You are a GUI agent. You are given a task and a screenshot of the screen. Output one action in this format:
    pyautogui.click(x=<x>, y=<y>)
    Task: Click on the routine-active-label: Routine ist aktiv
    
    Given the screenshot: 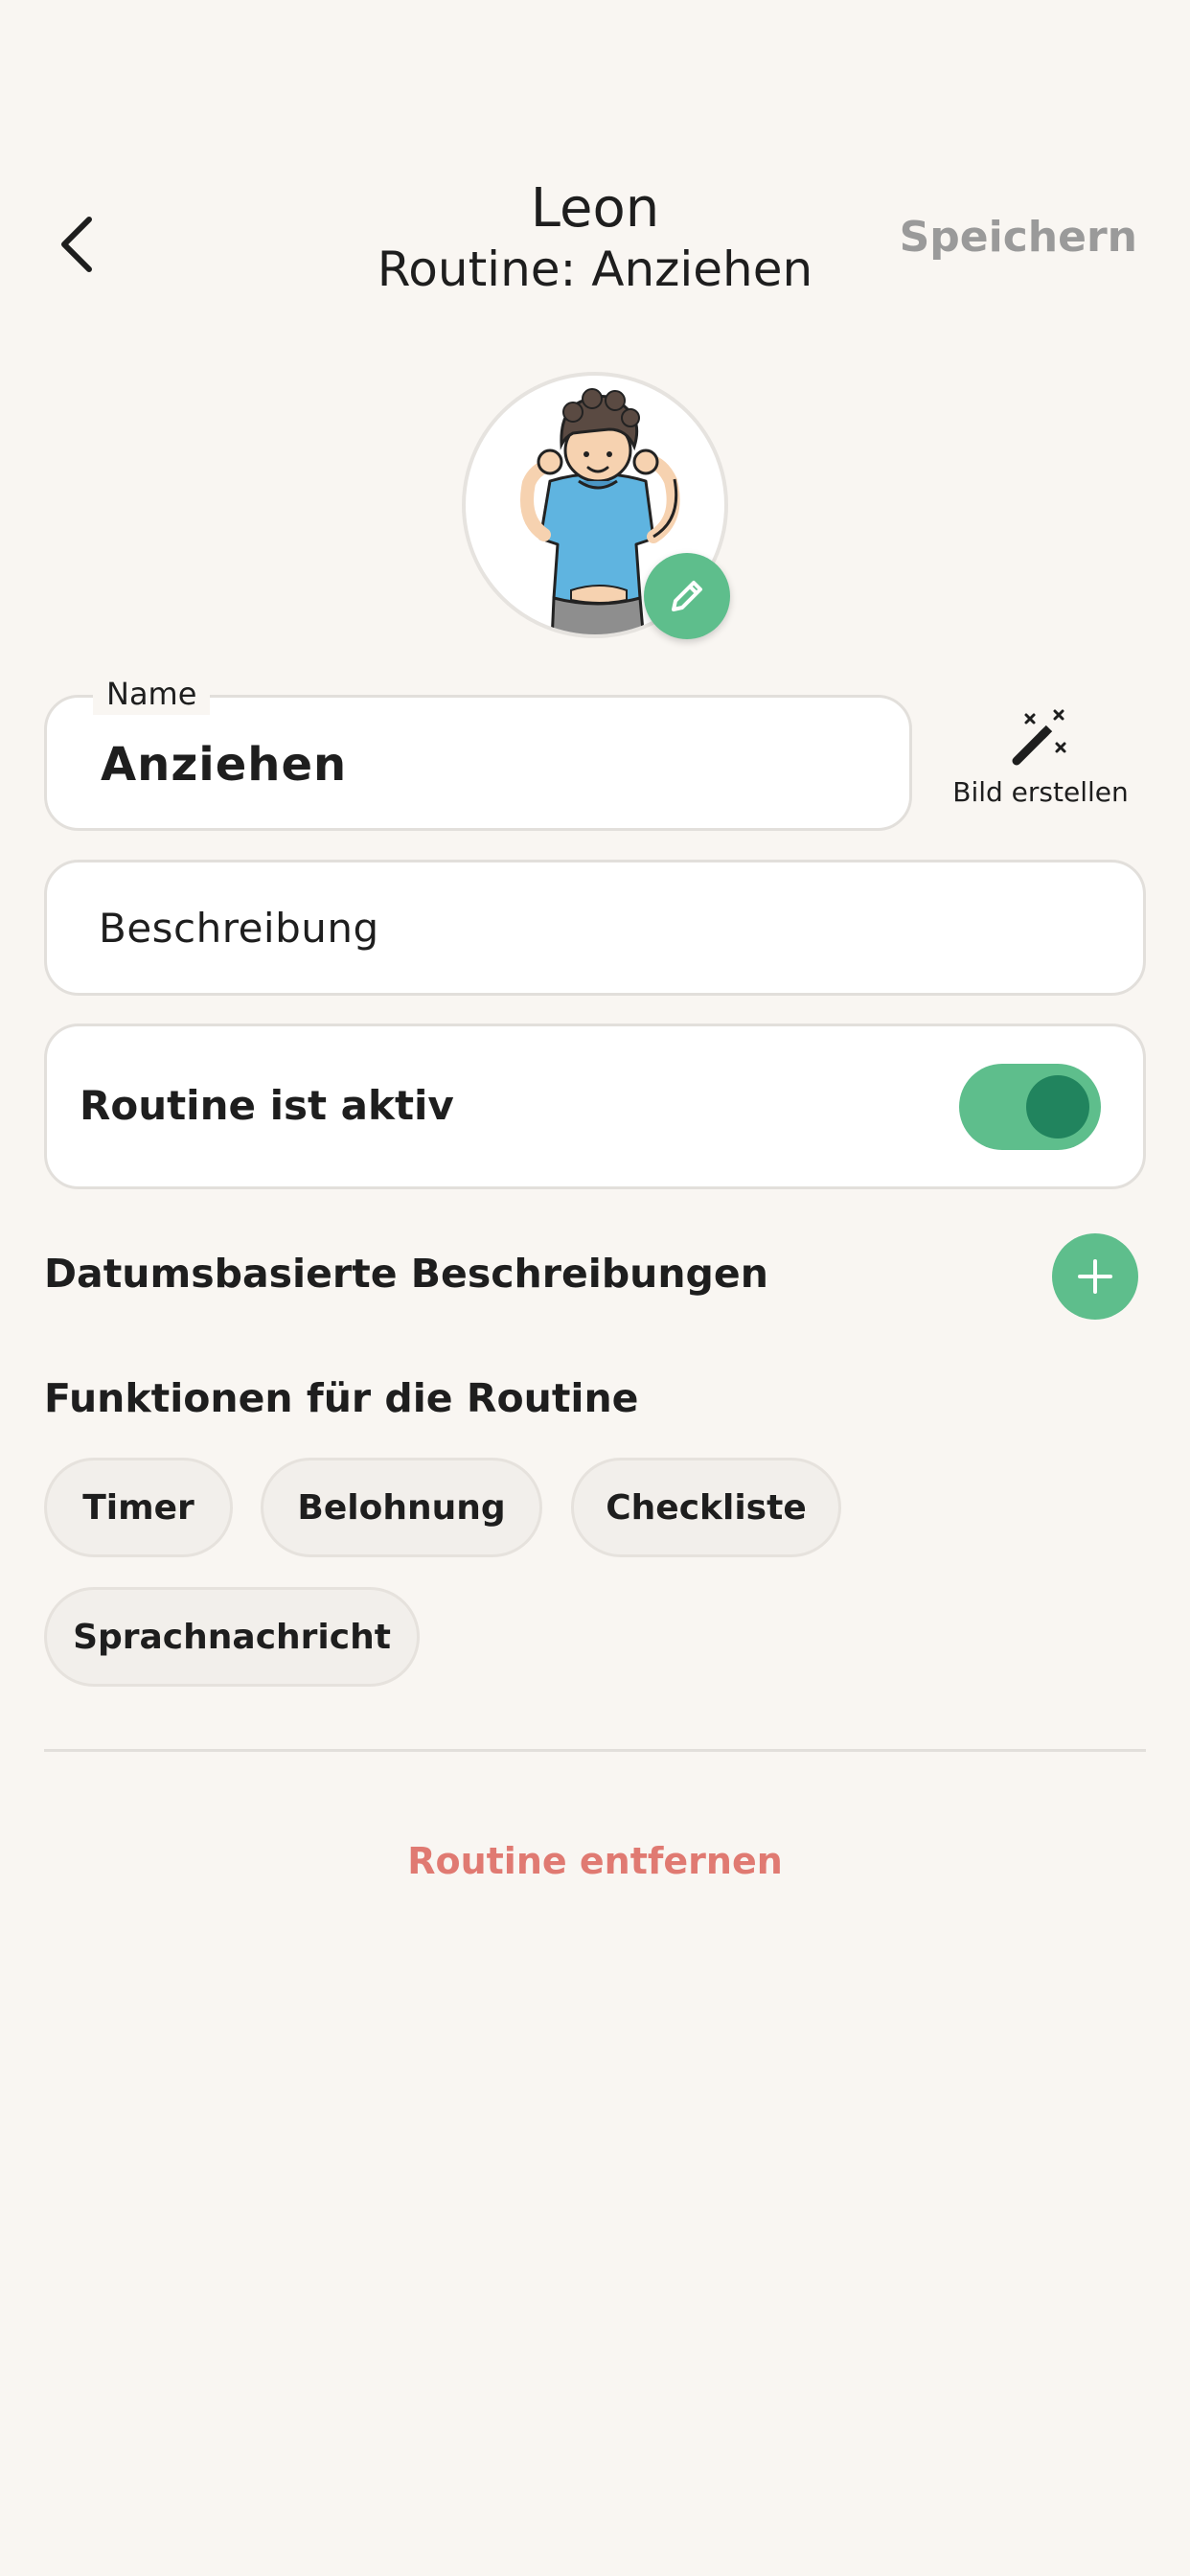 What is the action you would take?
    pyautogui.click(x=267, y=1105)
    